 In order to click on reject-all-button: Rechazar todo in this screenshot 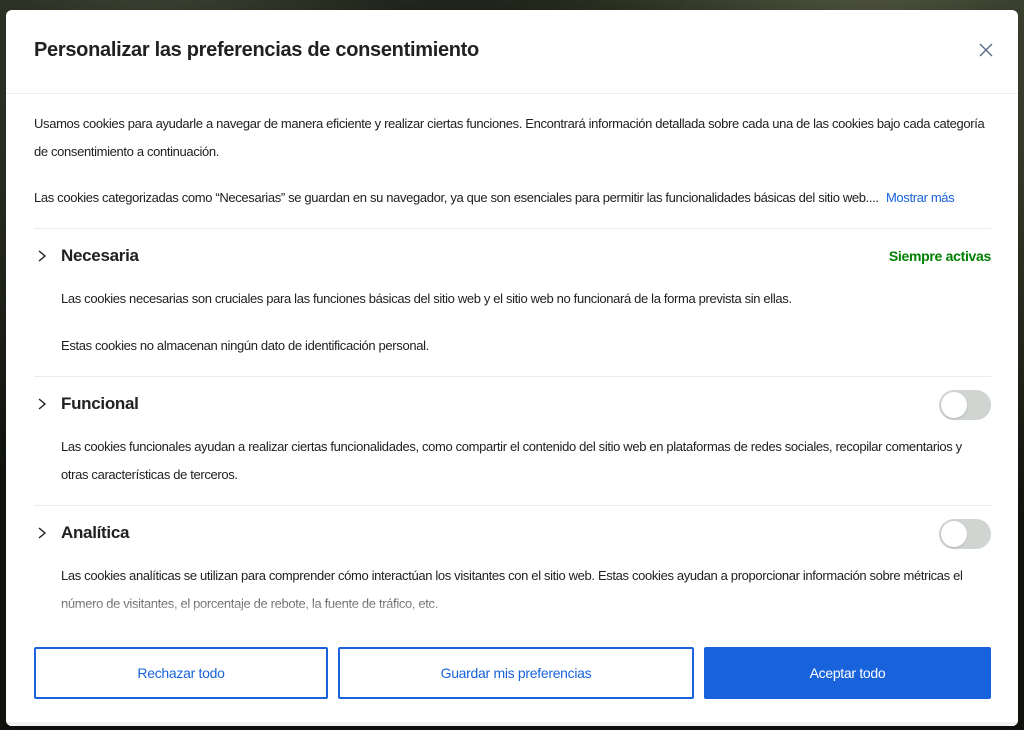, I will do `click(181, 673)`.